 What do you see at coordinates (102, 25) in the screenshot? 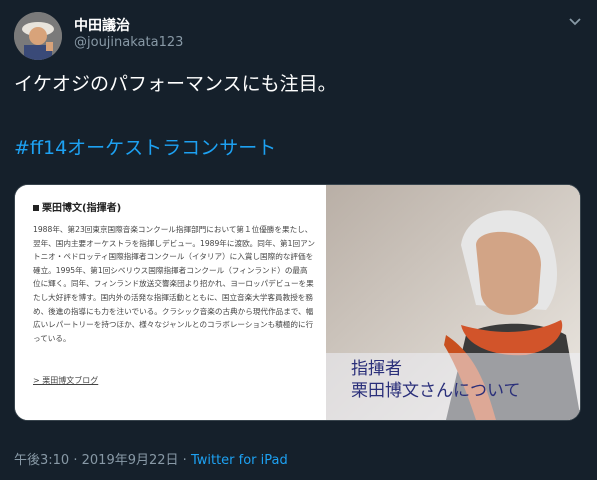
I see `display-name: 中田議治` at bounding box center [102, 25].